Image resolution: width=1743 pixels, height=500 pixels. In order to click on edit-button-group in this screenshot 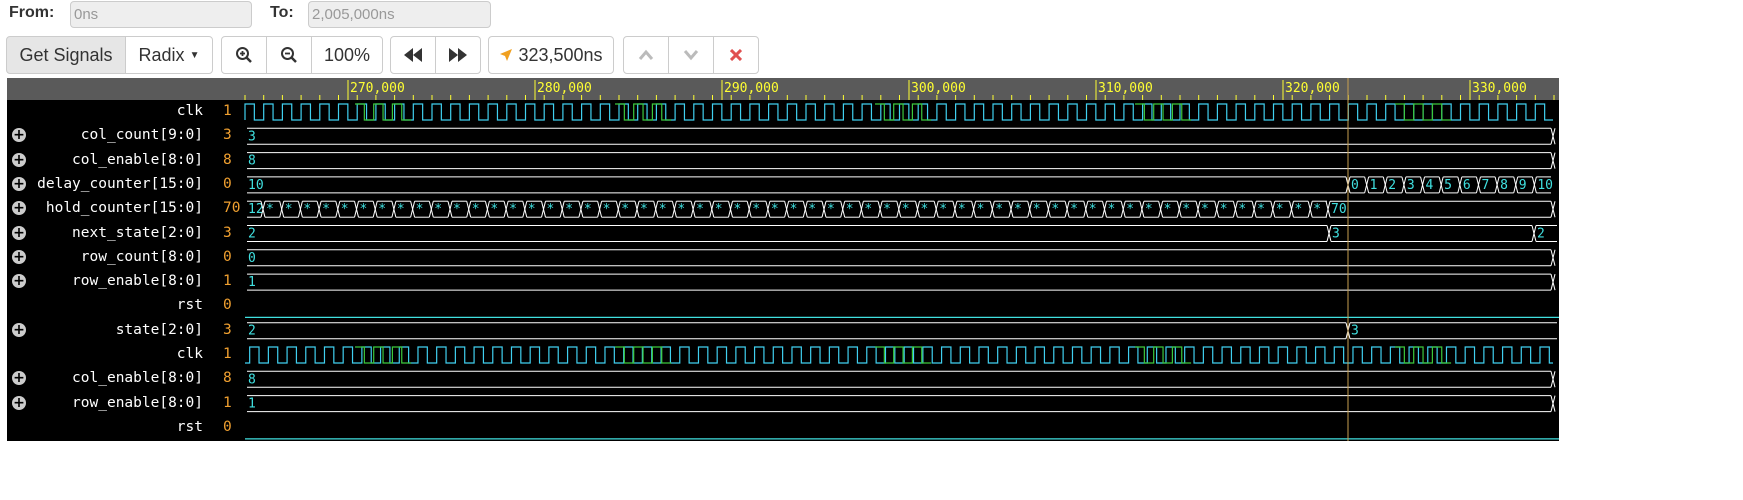, I will do `click(691, 55)`.